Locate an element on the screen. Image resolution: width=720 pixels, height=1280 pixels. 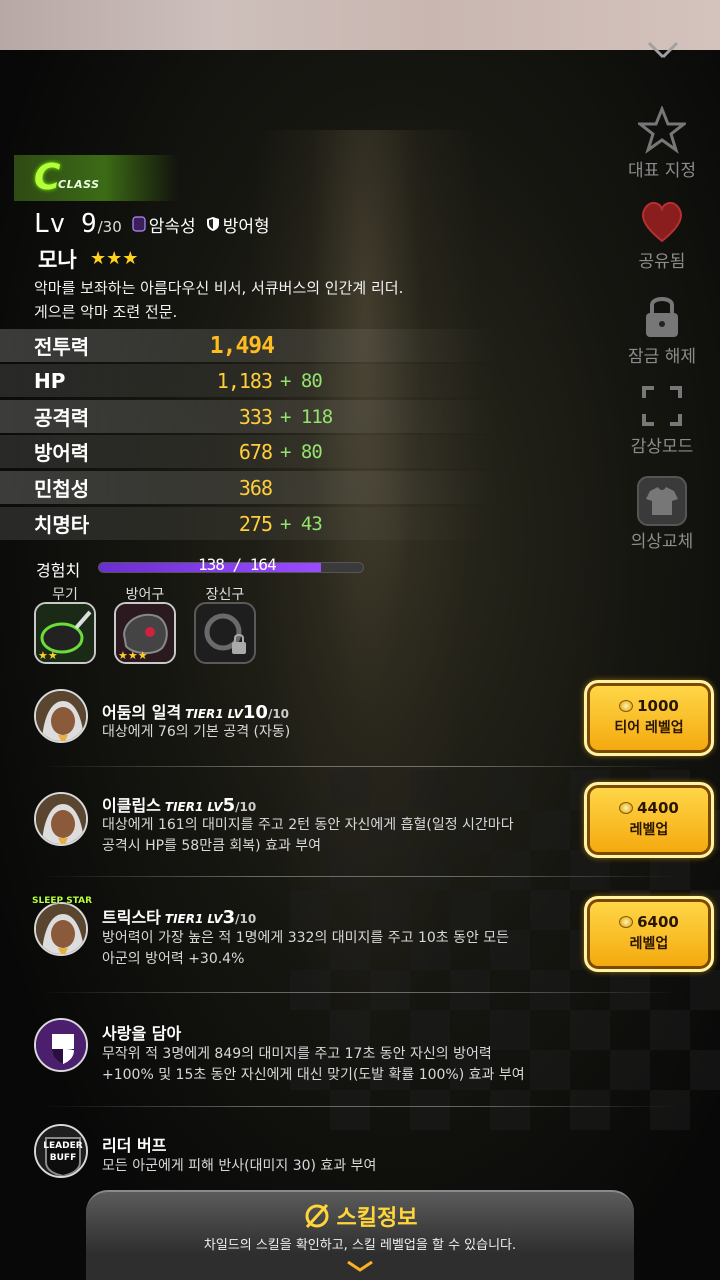
stat-value: 678 is located at coordinates (255, 451).